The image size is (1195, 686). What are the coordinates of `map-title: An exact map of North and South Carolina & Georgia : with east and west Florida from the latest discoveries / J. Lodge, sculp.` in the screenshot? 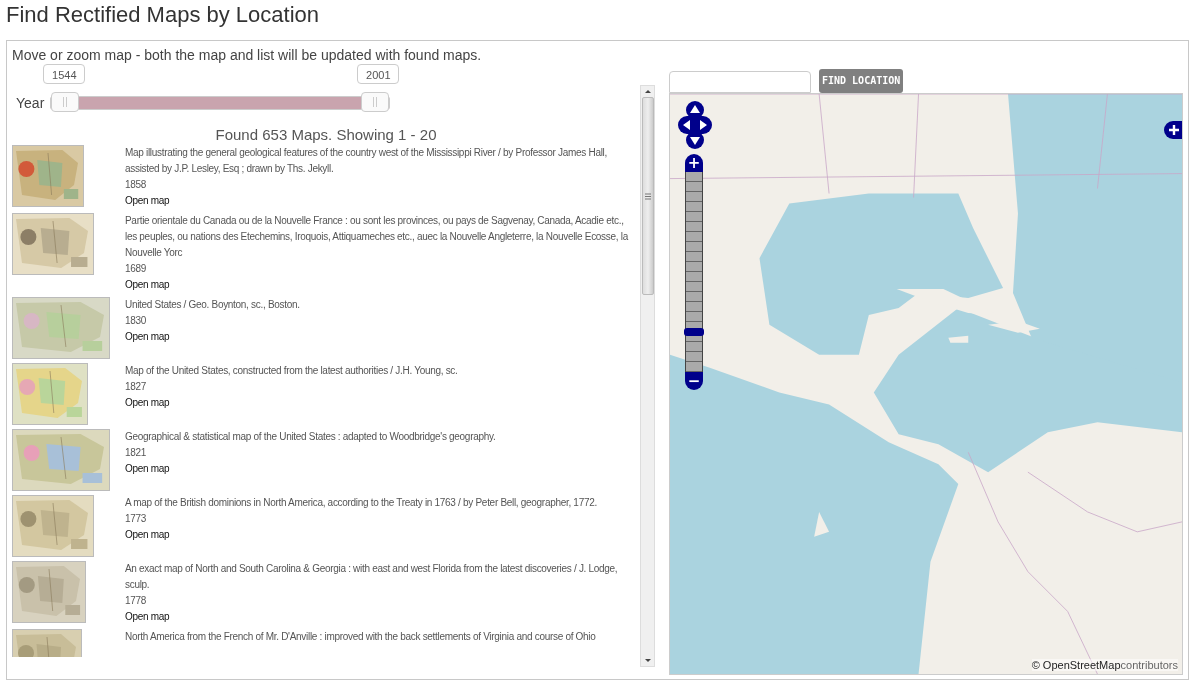 It's located at (372, 577).